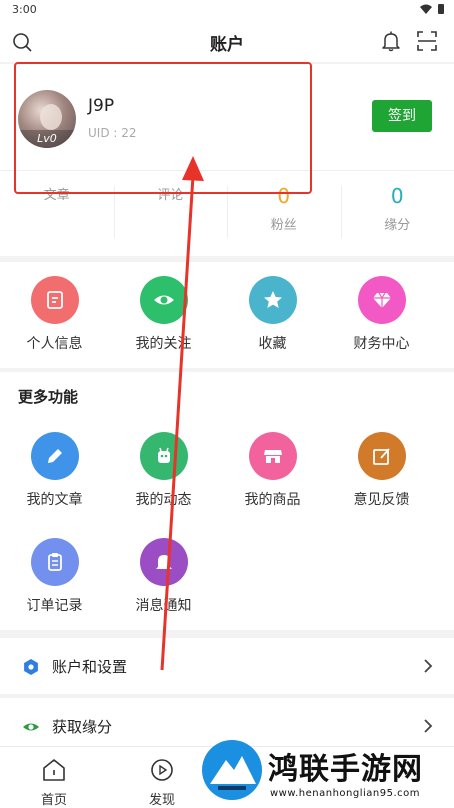 This screenshot has width=454, height=808. I want to click on feature-order-records: 订单记录, so click(54, 576).